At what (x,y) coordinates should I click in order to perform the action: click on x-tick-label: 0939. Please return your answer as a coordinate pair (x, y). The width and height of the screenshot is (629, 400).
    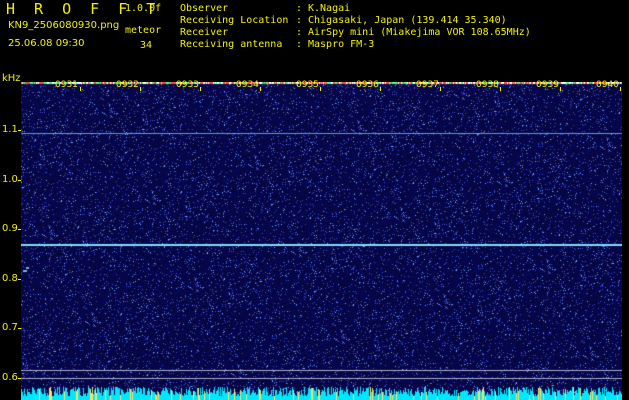
    Looking at the image, I should click on (547, 85).